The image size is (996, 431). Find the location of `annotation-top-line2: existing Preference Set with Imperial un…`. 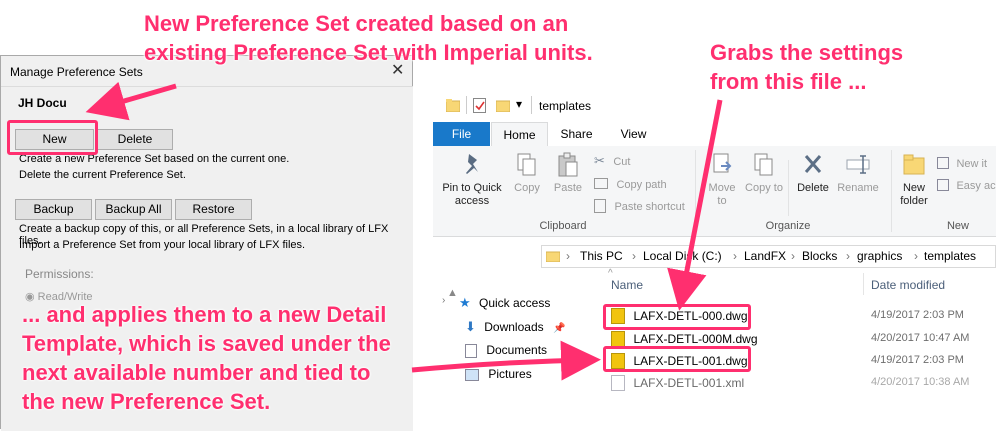

annotation-top-line2: existing Preference Set with Imperial un… is located at coordinates (368, 52).